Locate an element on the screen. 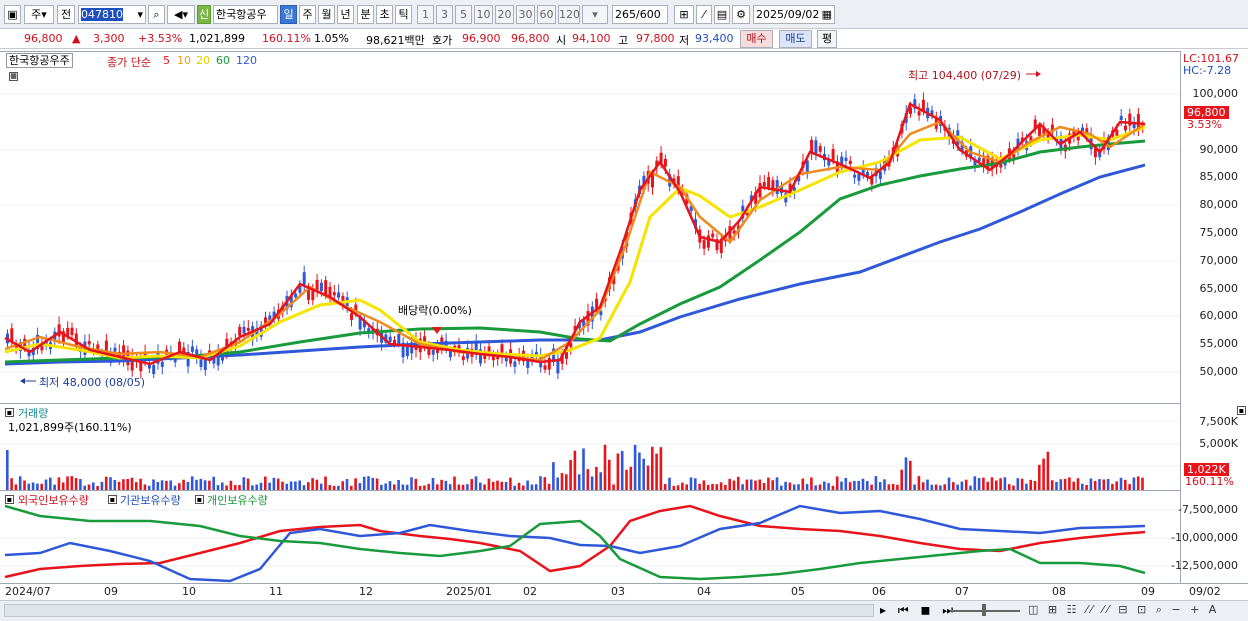 Image resolution: width=1248 pixels, height=621 pixels. num-60: 60 is located at coordinates (546, 14).